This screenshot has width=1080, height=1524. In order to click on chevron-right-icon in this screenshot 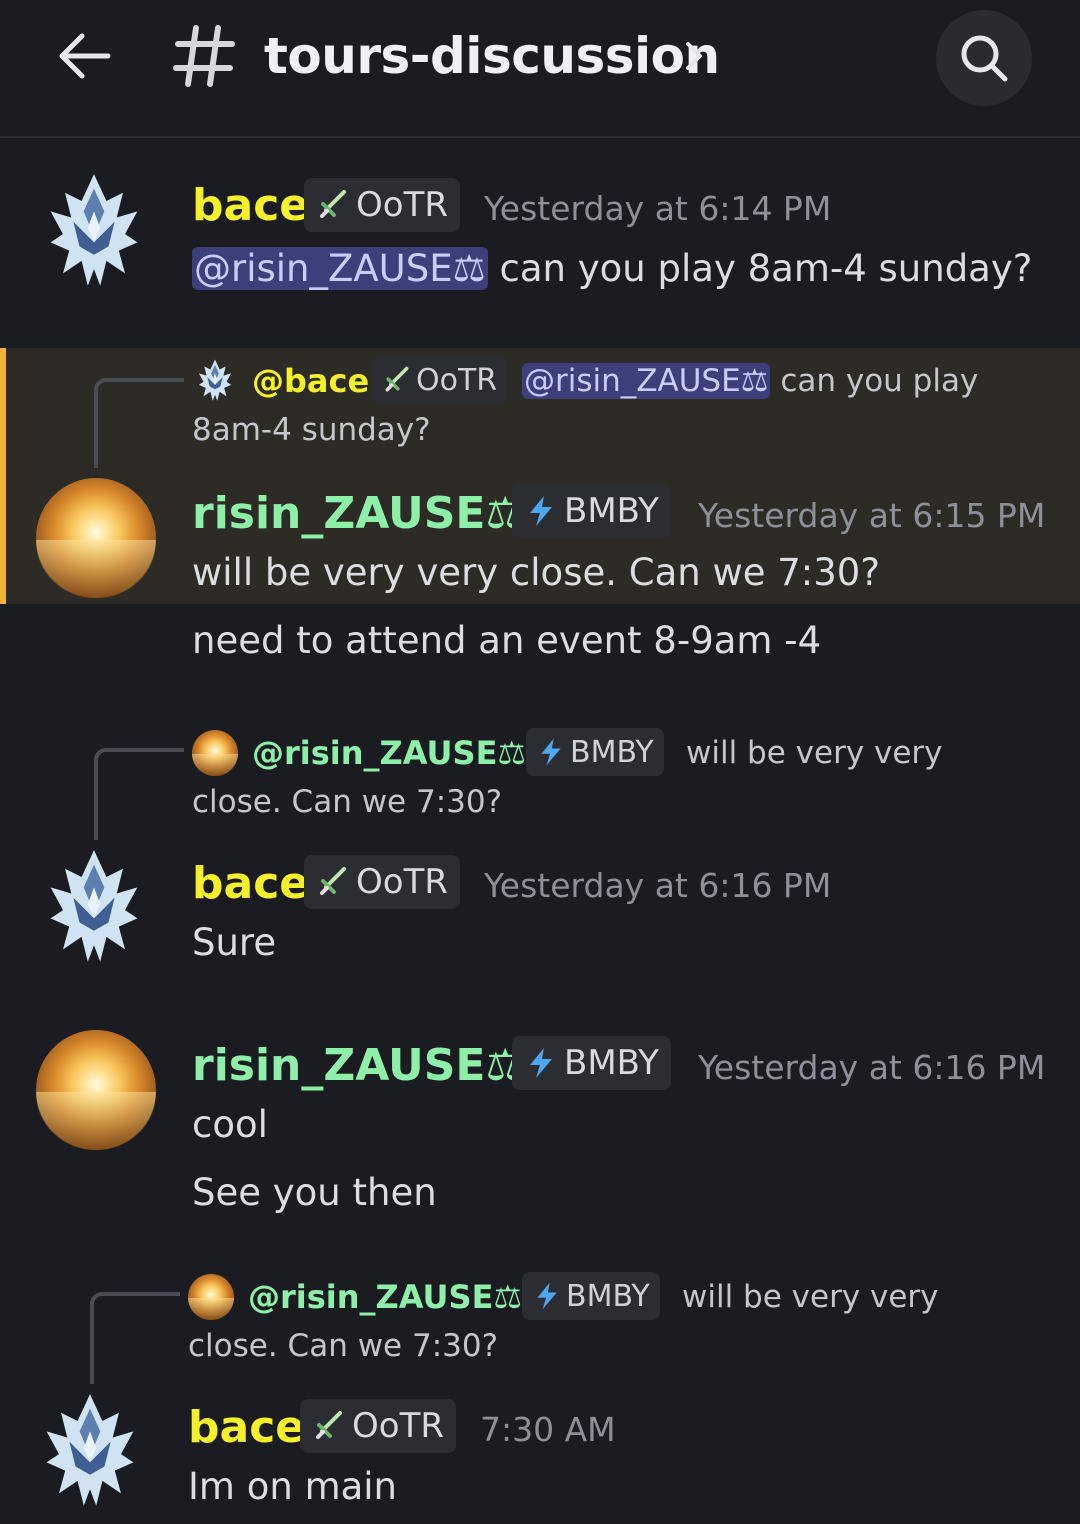, I will do `click(694, 56)`.